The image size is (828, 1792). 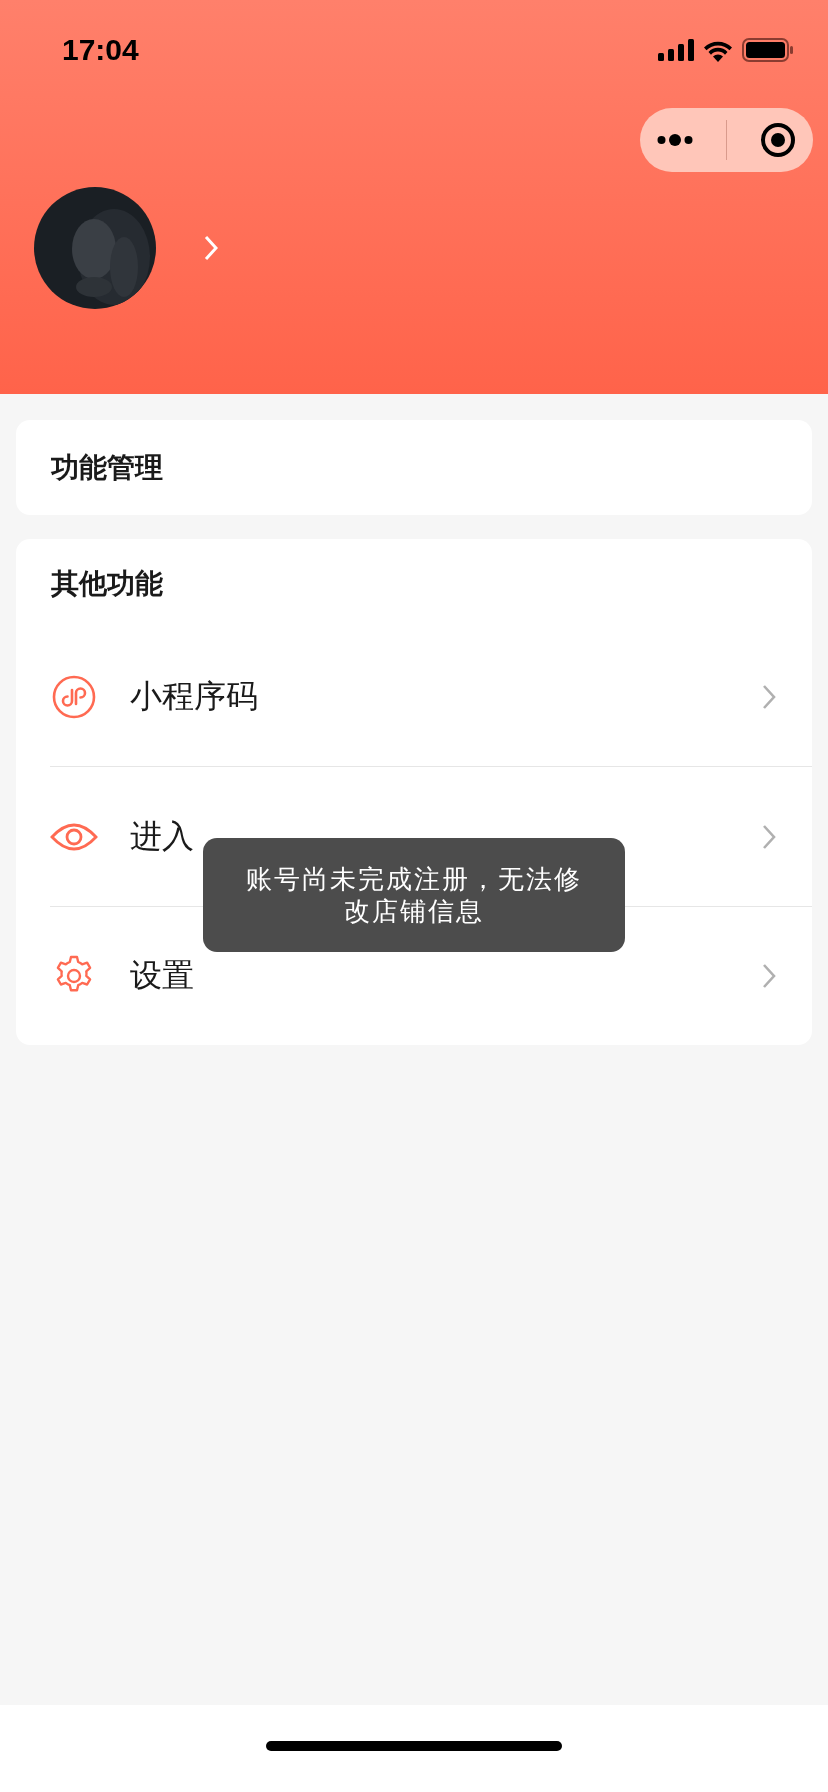 What do you see at coordinates (431, 696) in the screenshot?
I see `menu-item: 小程序码` at bounding box center [431, 696].